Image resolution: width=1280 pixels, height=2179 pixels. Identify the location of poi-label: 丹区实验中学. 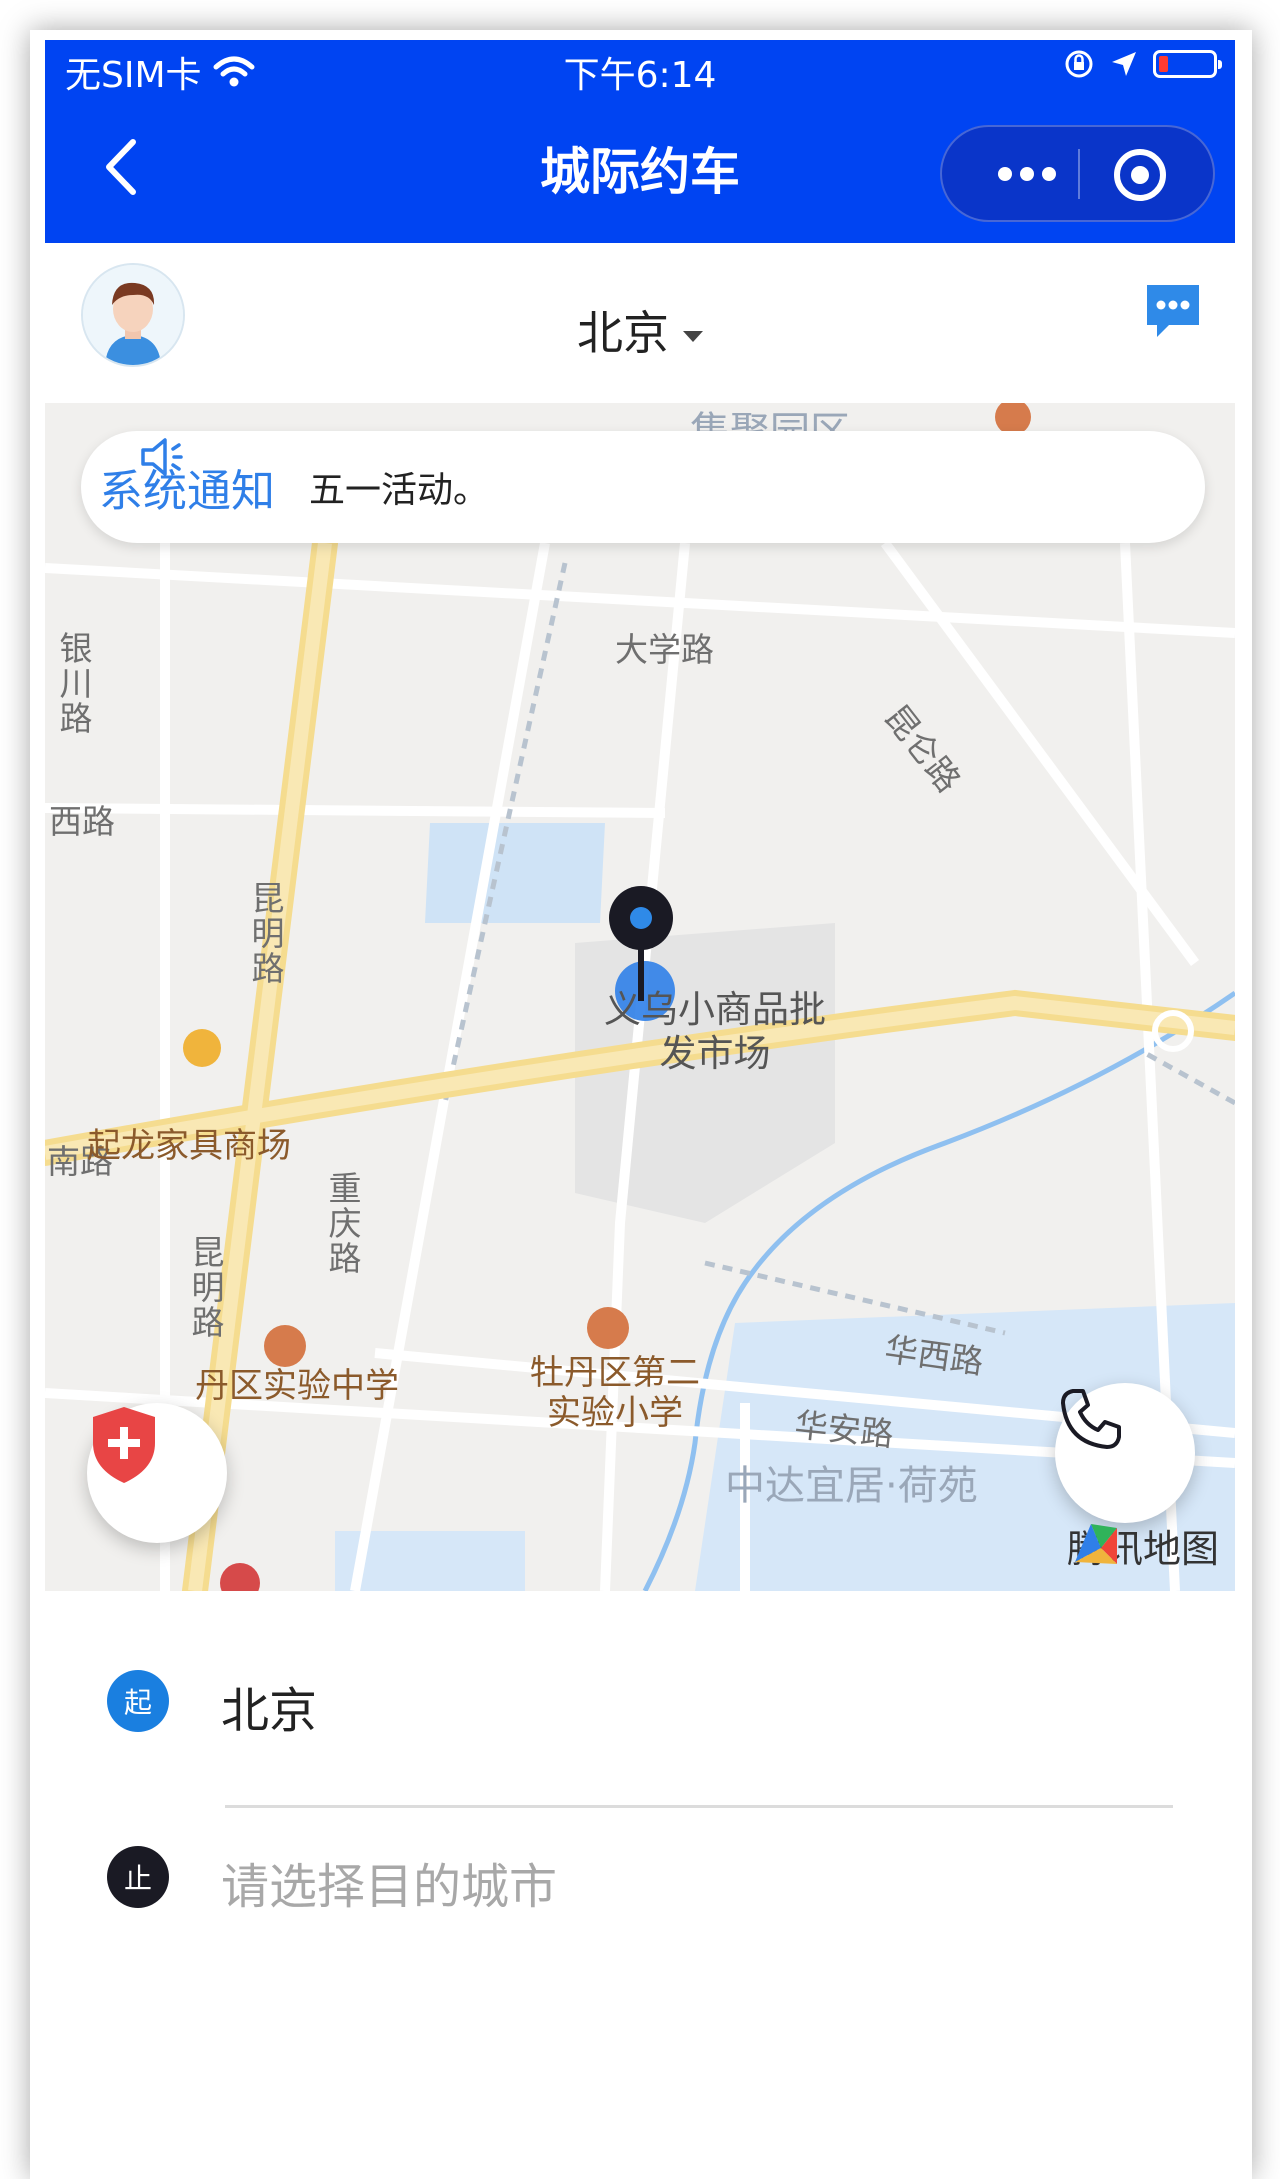
(297, 1386).